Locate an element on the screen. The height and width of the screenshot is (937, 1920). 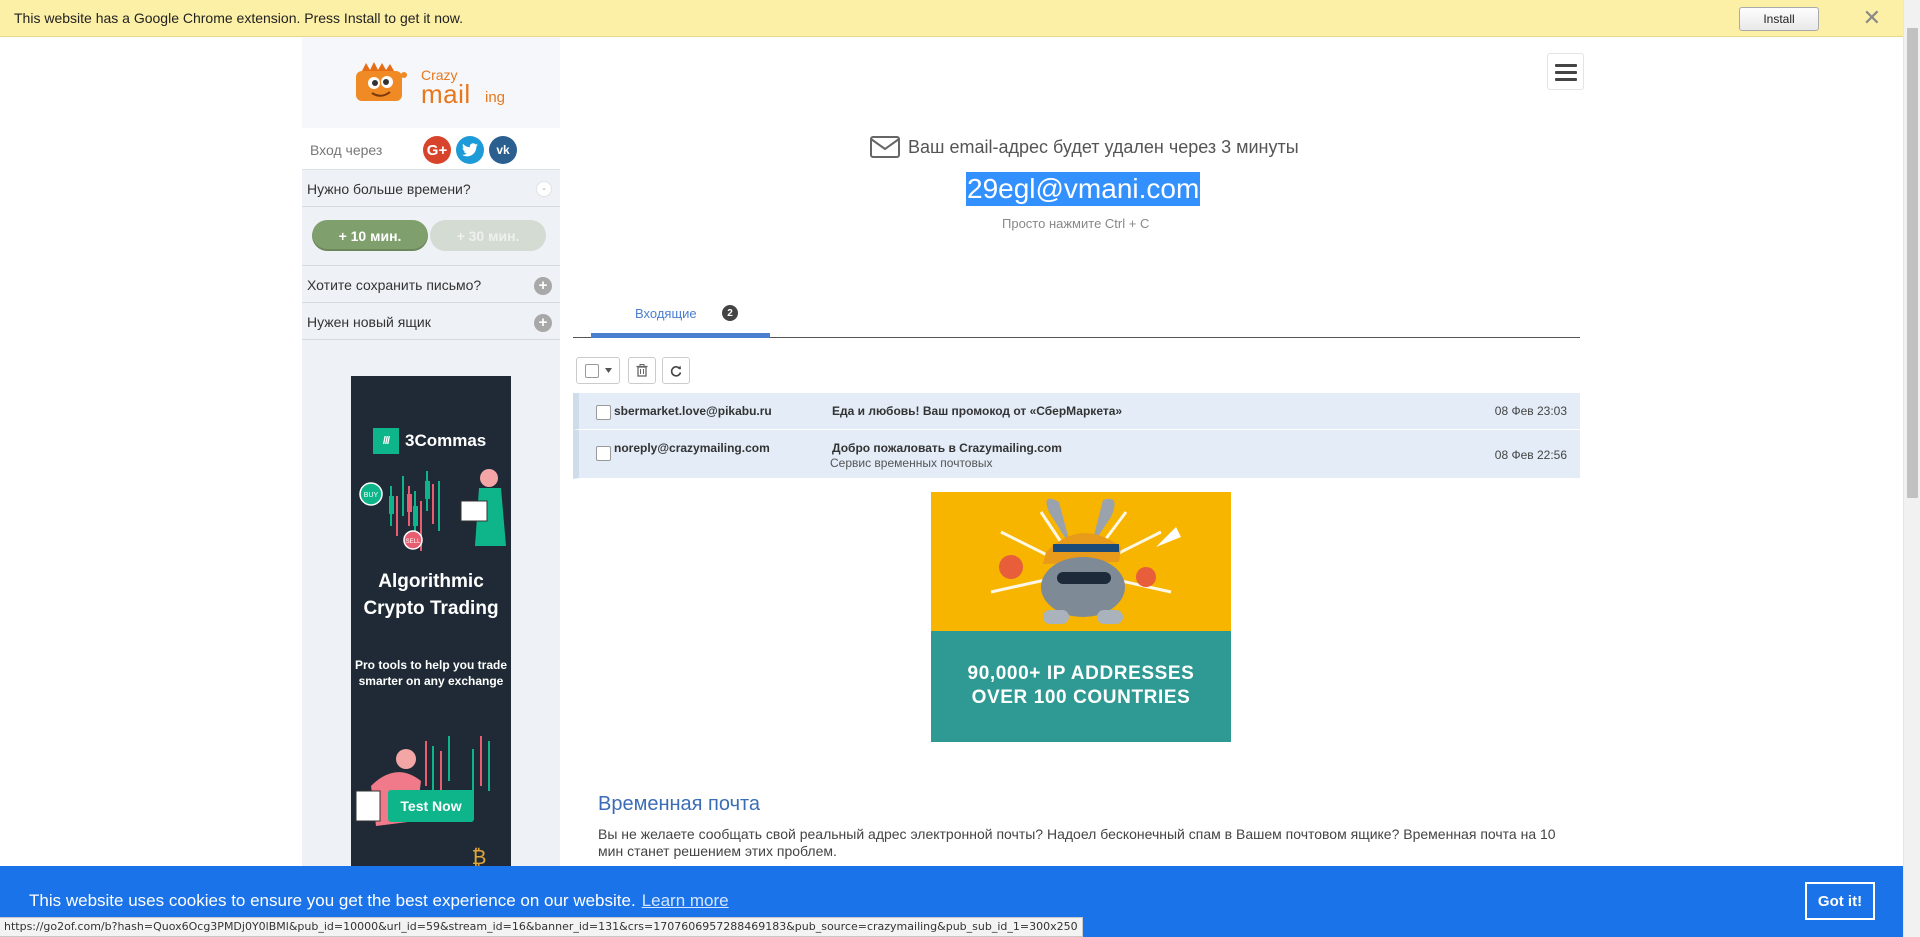
ad-line-1: 90,000+ IP ADDRESSES is located at coordinates (1081, 673).